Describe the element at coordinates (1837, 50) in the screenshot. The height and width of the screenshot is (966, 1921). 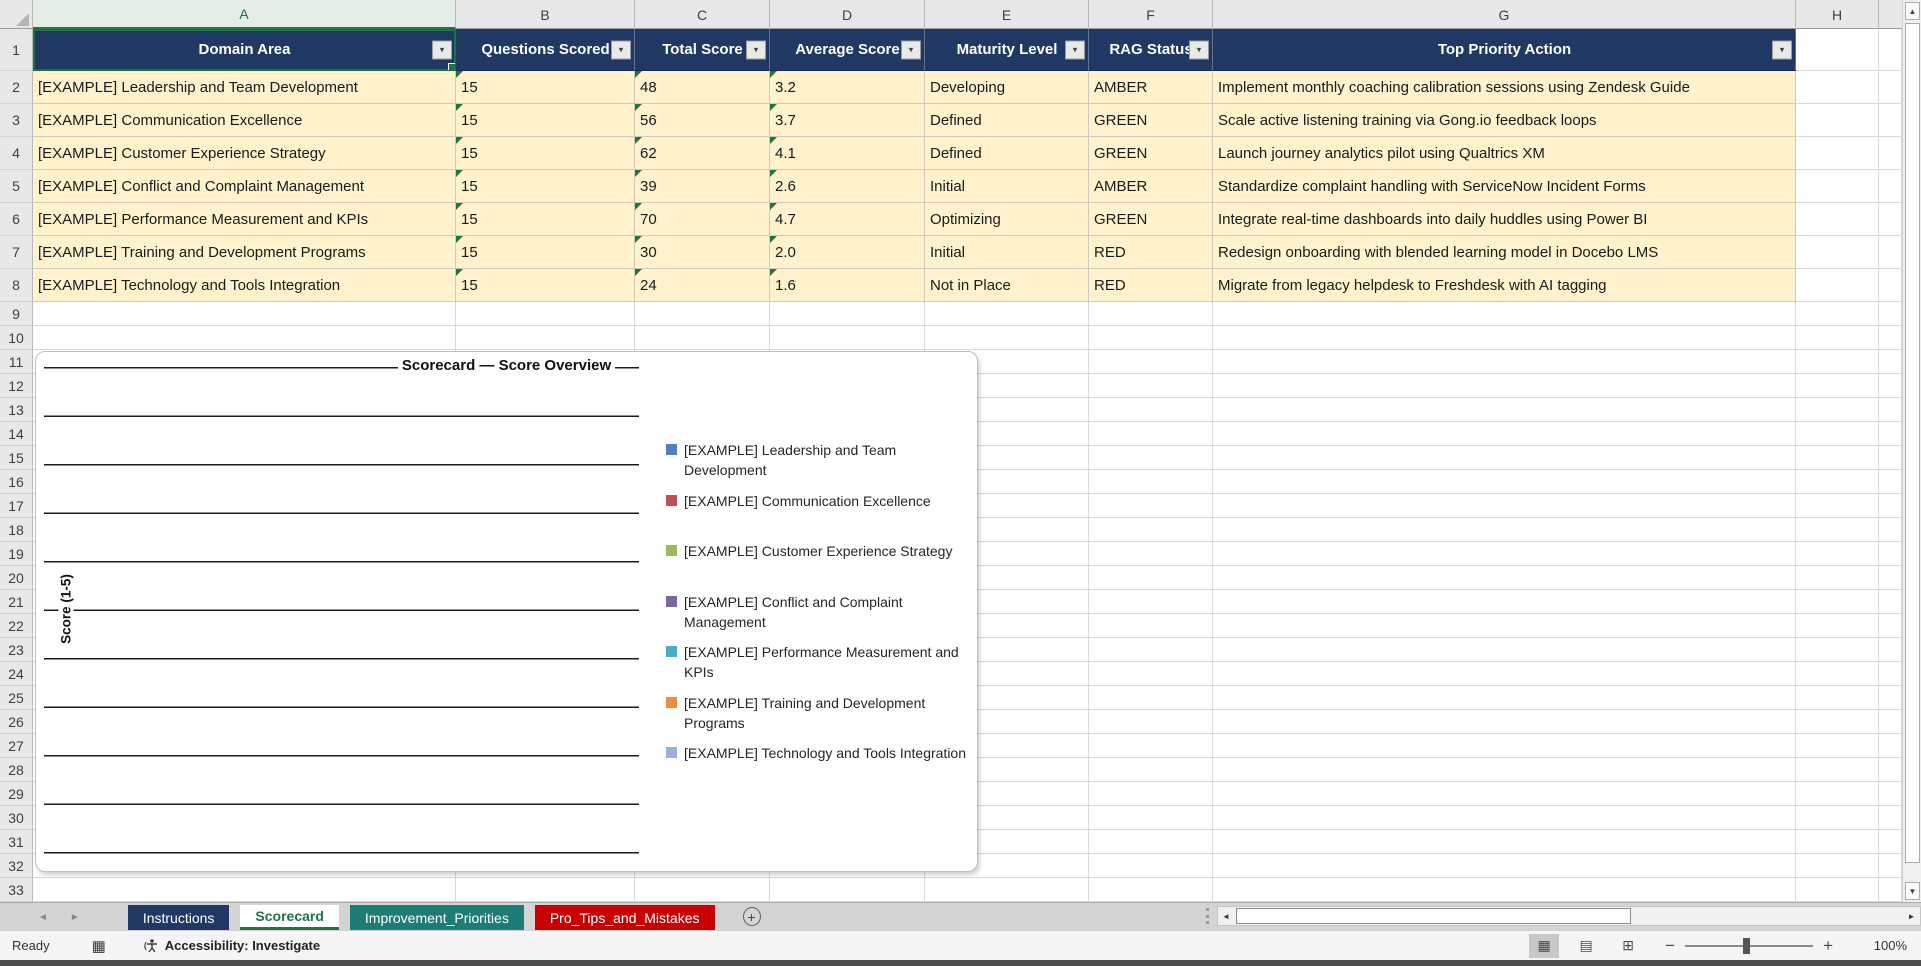
I see `cell-h1` at that location.